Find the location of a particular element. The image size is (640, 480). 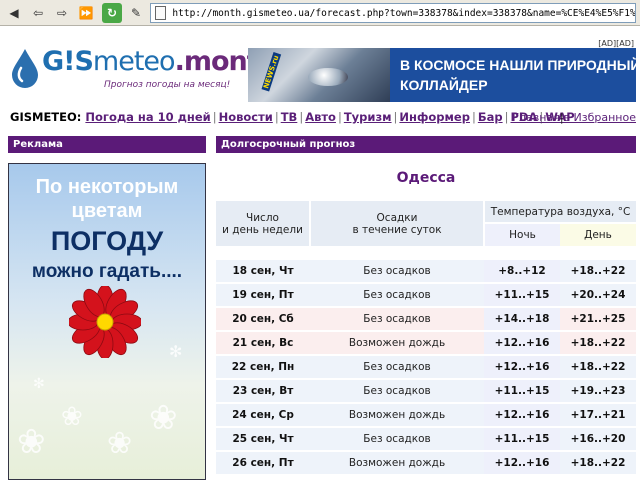

city-title: Одесса is located at coordinates (426, 178).